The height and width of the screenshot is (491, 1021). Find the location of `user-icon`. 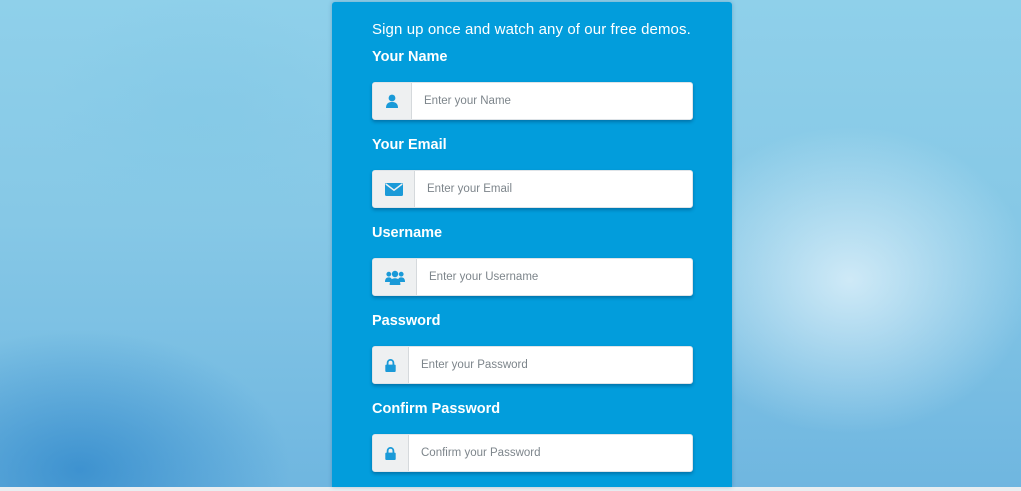

user-icon is located at coordinates (392, 101).